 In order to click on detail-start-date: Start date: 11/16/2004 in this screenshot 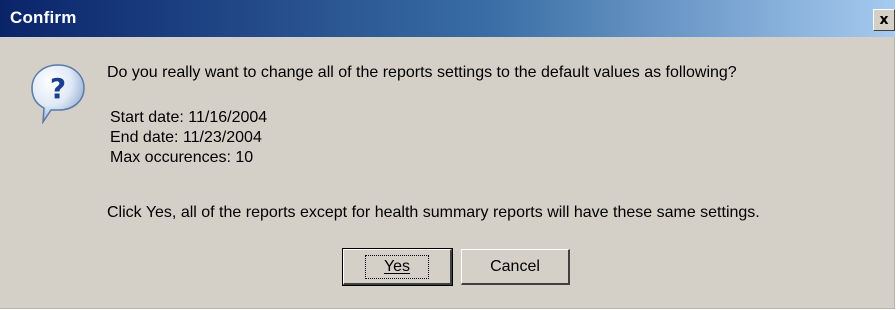, I will do `click(189, 117)`.